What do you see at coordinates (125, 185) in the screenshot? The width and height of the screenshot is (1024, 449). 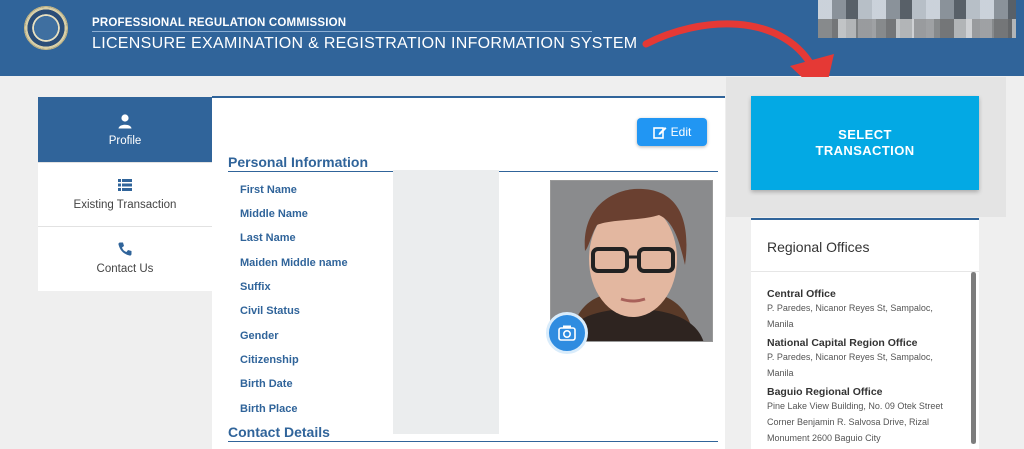 I see `list-icon` at bounding box center [125, 185].